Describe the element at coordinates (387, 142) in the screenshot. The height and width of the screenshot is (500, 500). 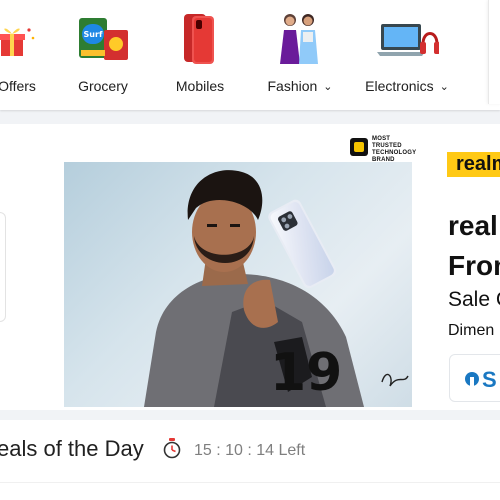
I see `trust-badge-line: MOST TRUSTED` at that location.